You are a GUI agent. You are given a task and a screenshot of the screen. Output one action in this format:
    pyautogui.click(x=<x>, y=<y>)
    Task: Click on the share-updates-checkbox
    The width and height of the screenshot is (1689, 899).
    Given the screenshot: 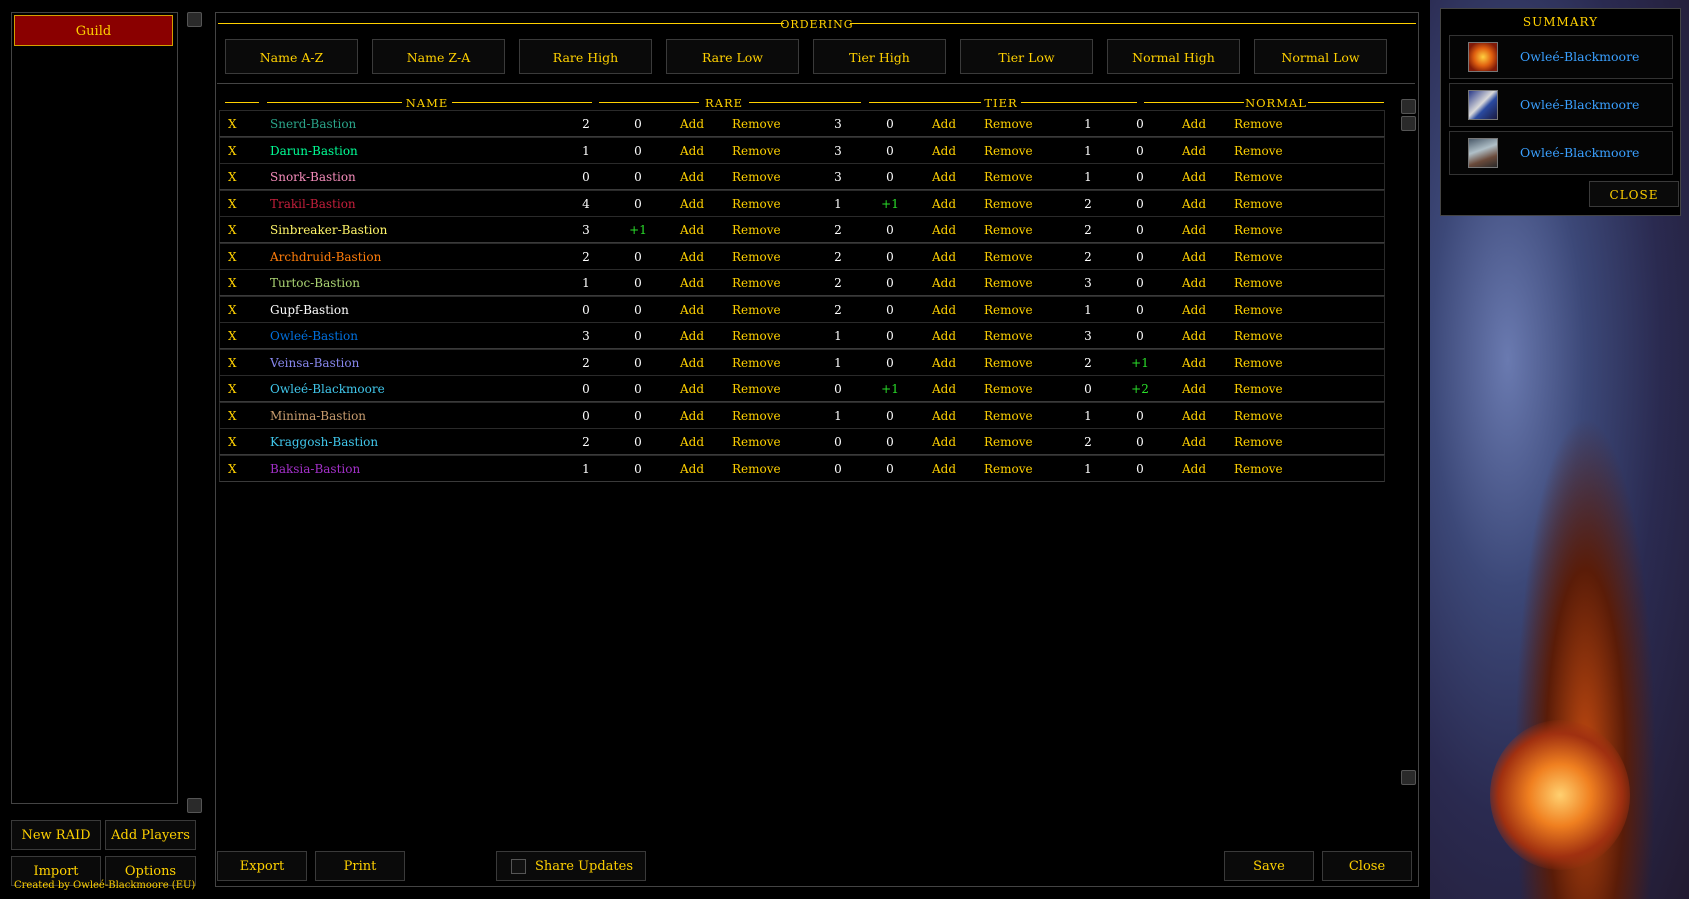 What is the action you would take?
    pyautogui.click(x=518, y=866)
    